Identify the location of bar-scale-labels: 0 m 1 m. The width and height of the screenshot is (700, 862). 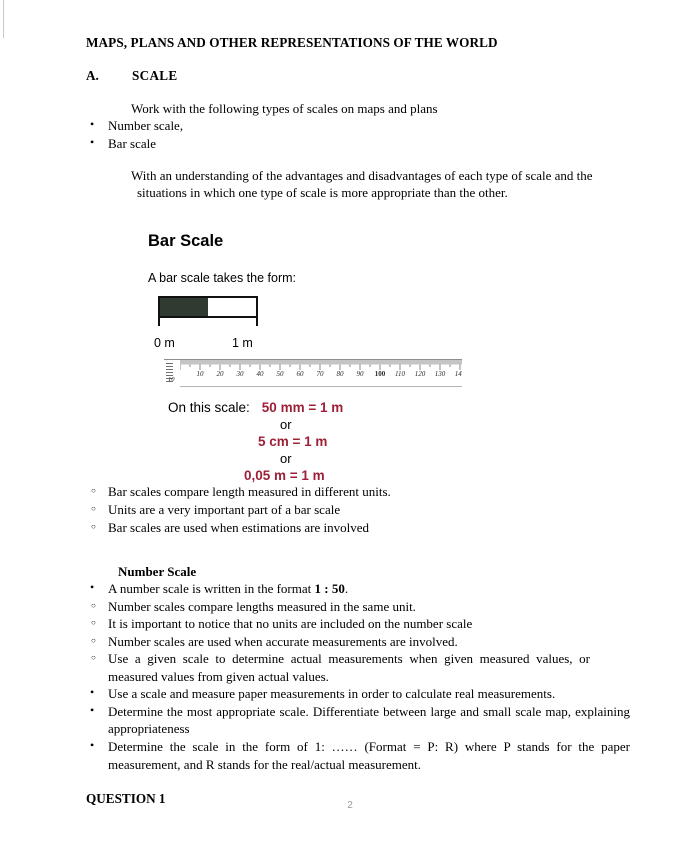
(398, 345).